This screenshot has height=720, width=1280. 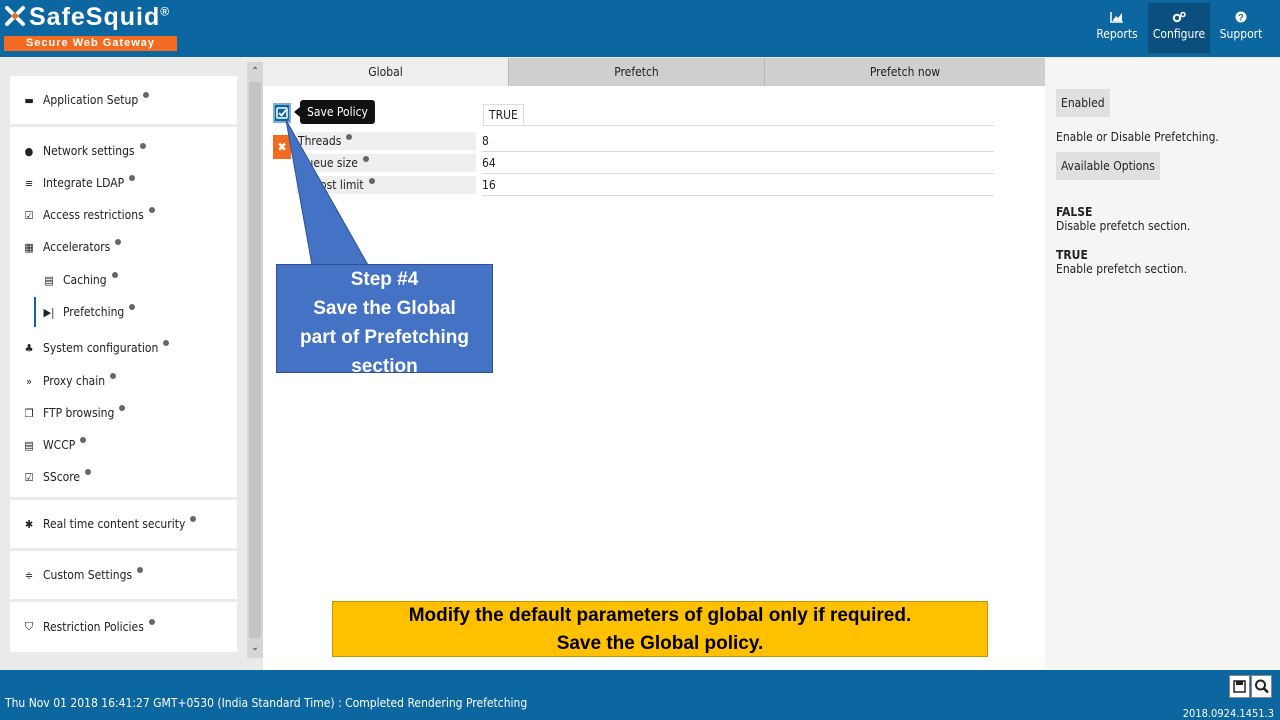 What do you see at coordinates (29, 247) in the screenshot?
I see `accelerator-icon: ▦` at bounding box center [29, 247].